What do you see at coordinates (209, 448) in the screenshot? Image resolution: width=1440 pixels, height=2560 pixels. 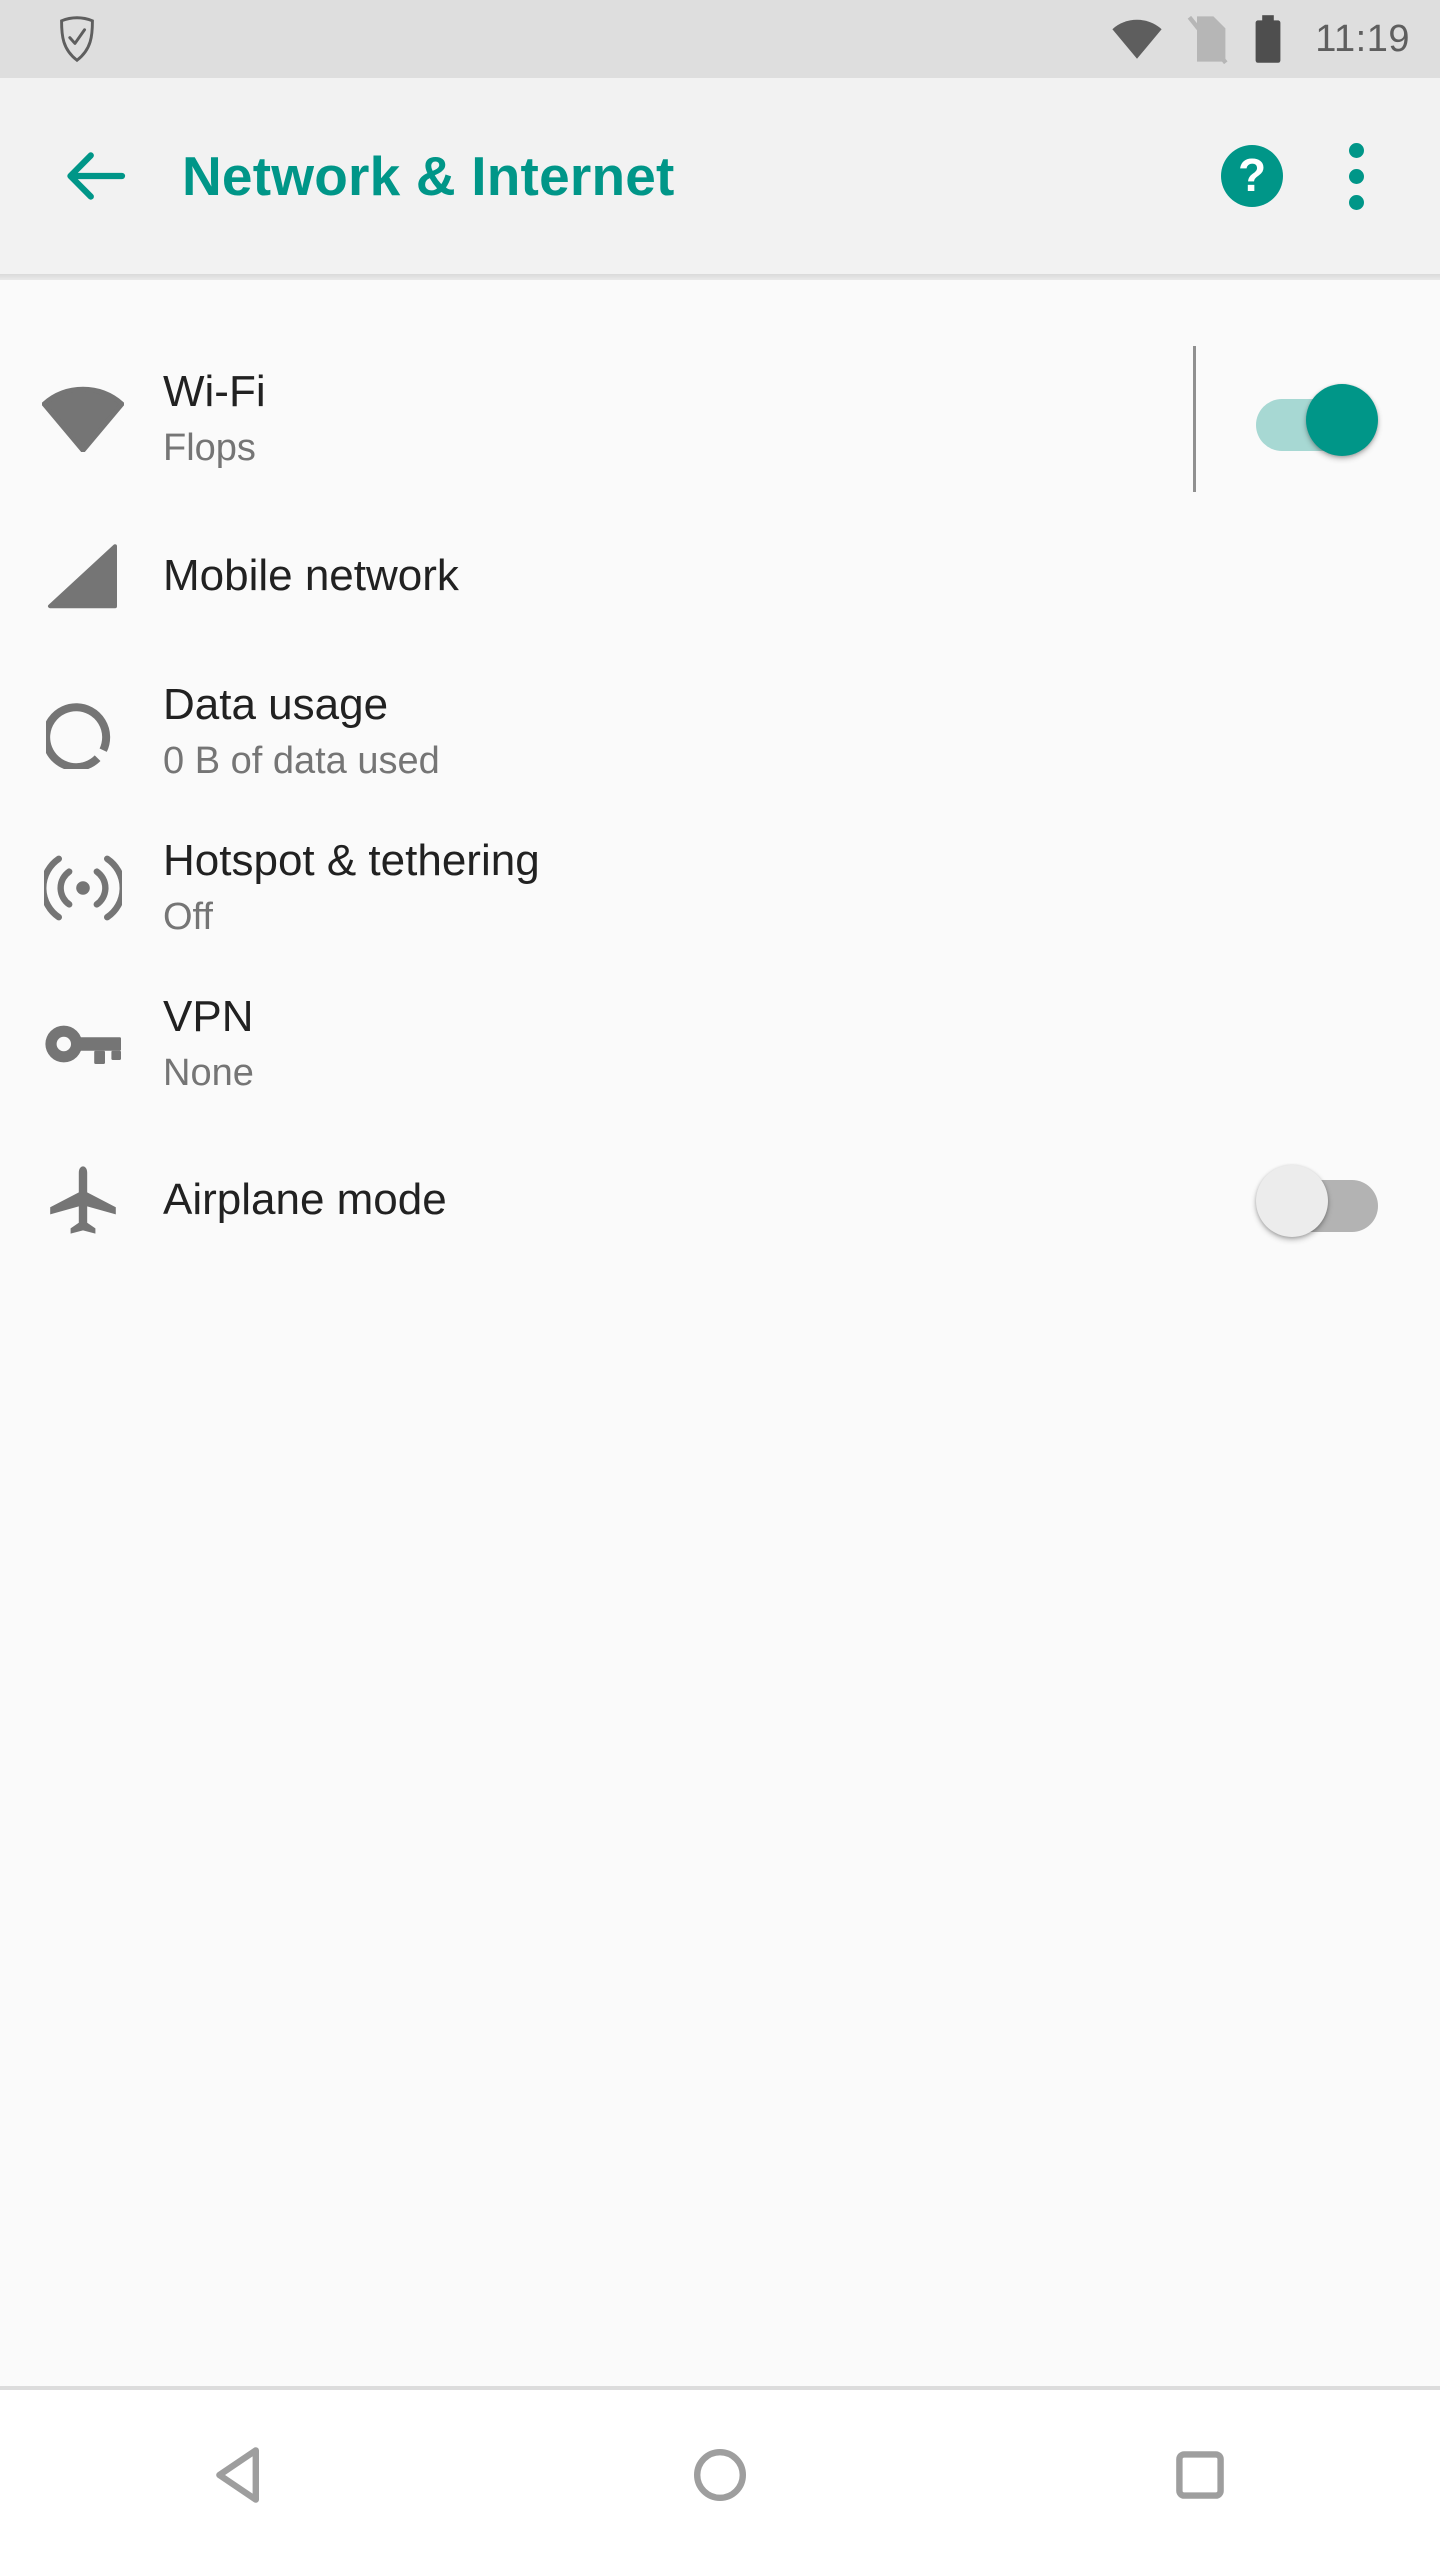 I see `settings-row-subtitle: Flops` at bounding box center [209, 448].